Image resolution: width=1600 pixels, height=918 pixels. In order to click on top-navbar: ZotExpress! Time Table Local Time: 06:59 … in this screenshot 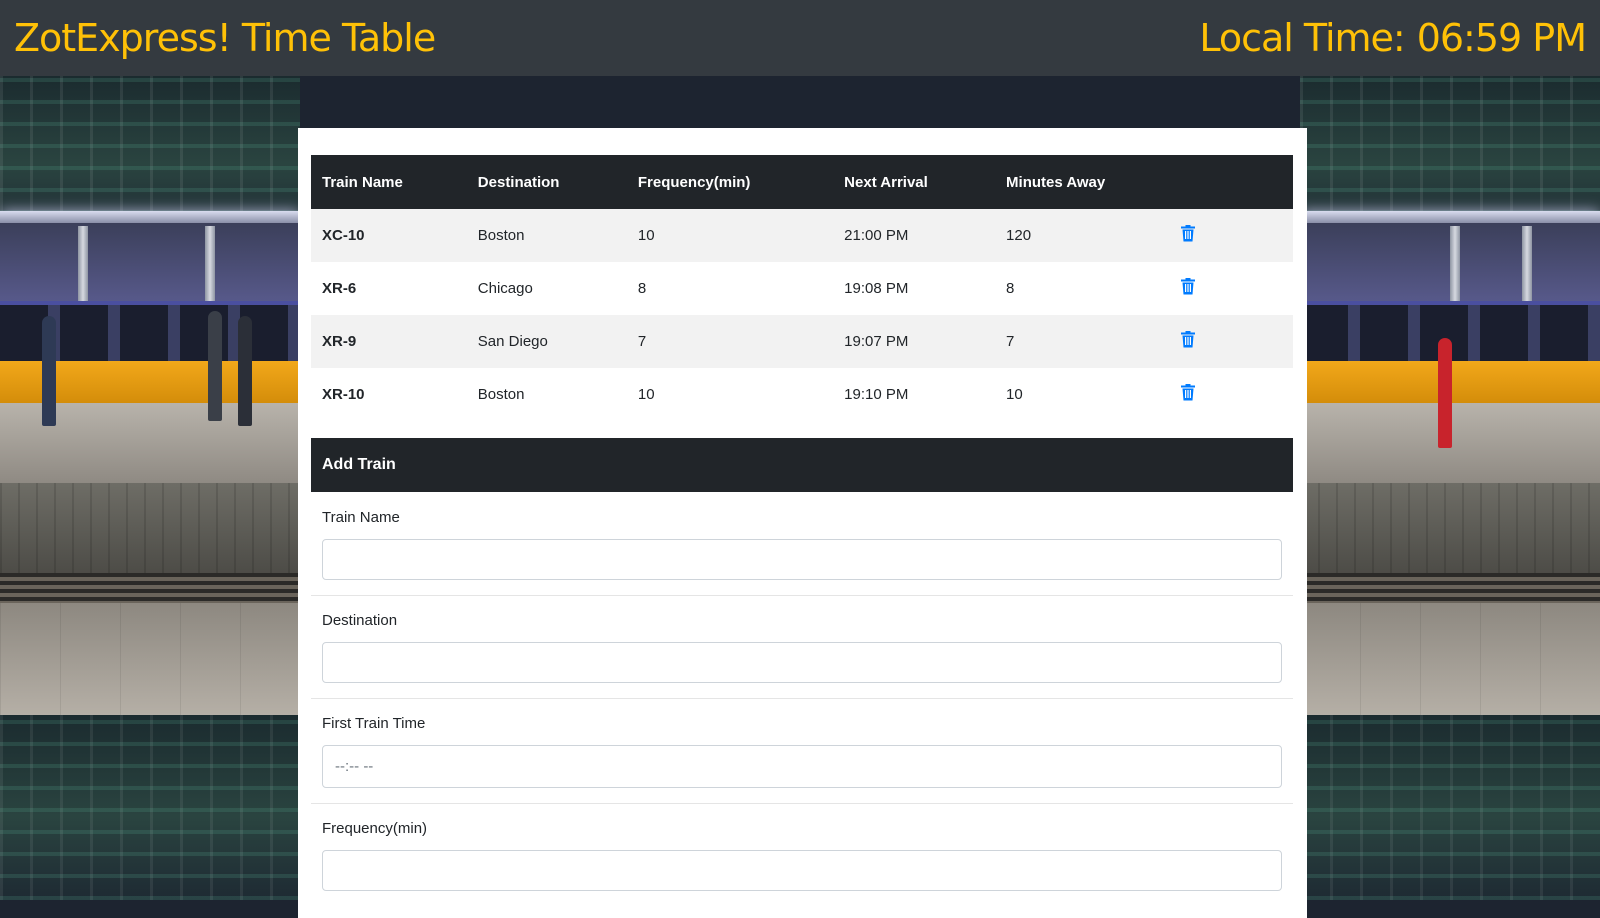, I will do `click(800, 38)`.